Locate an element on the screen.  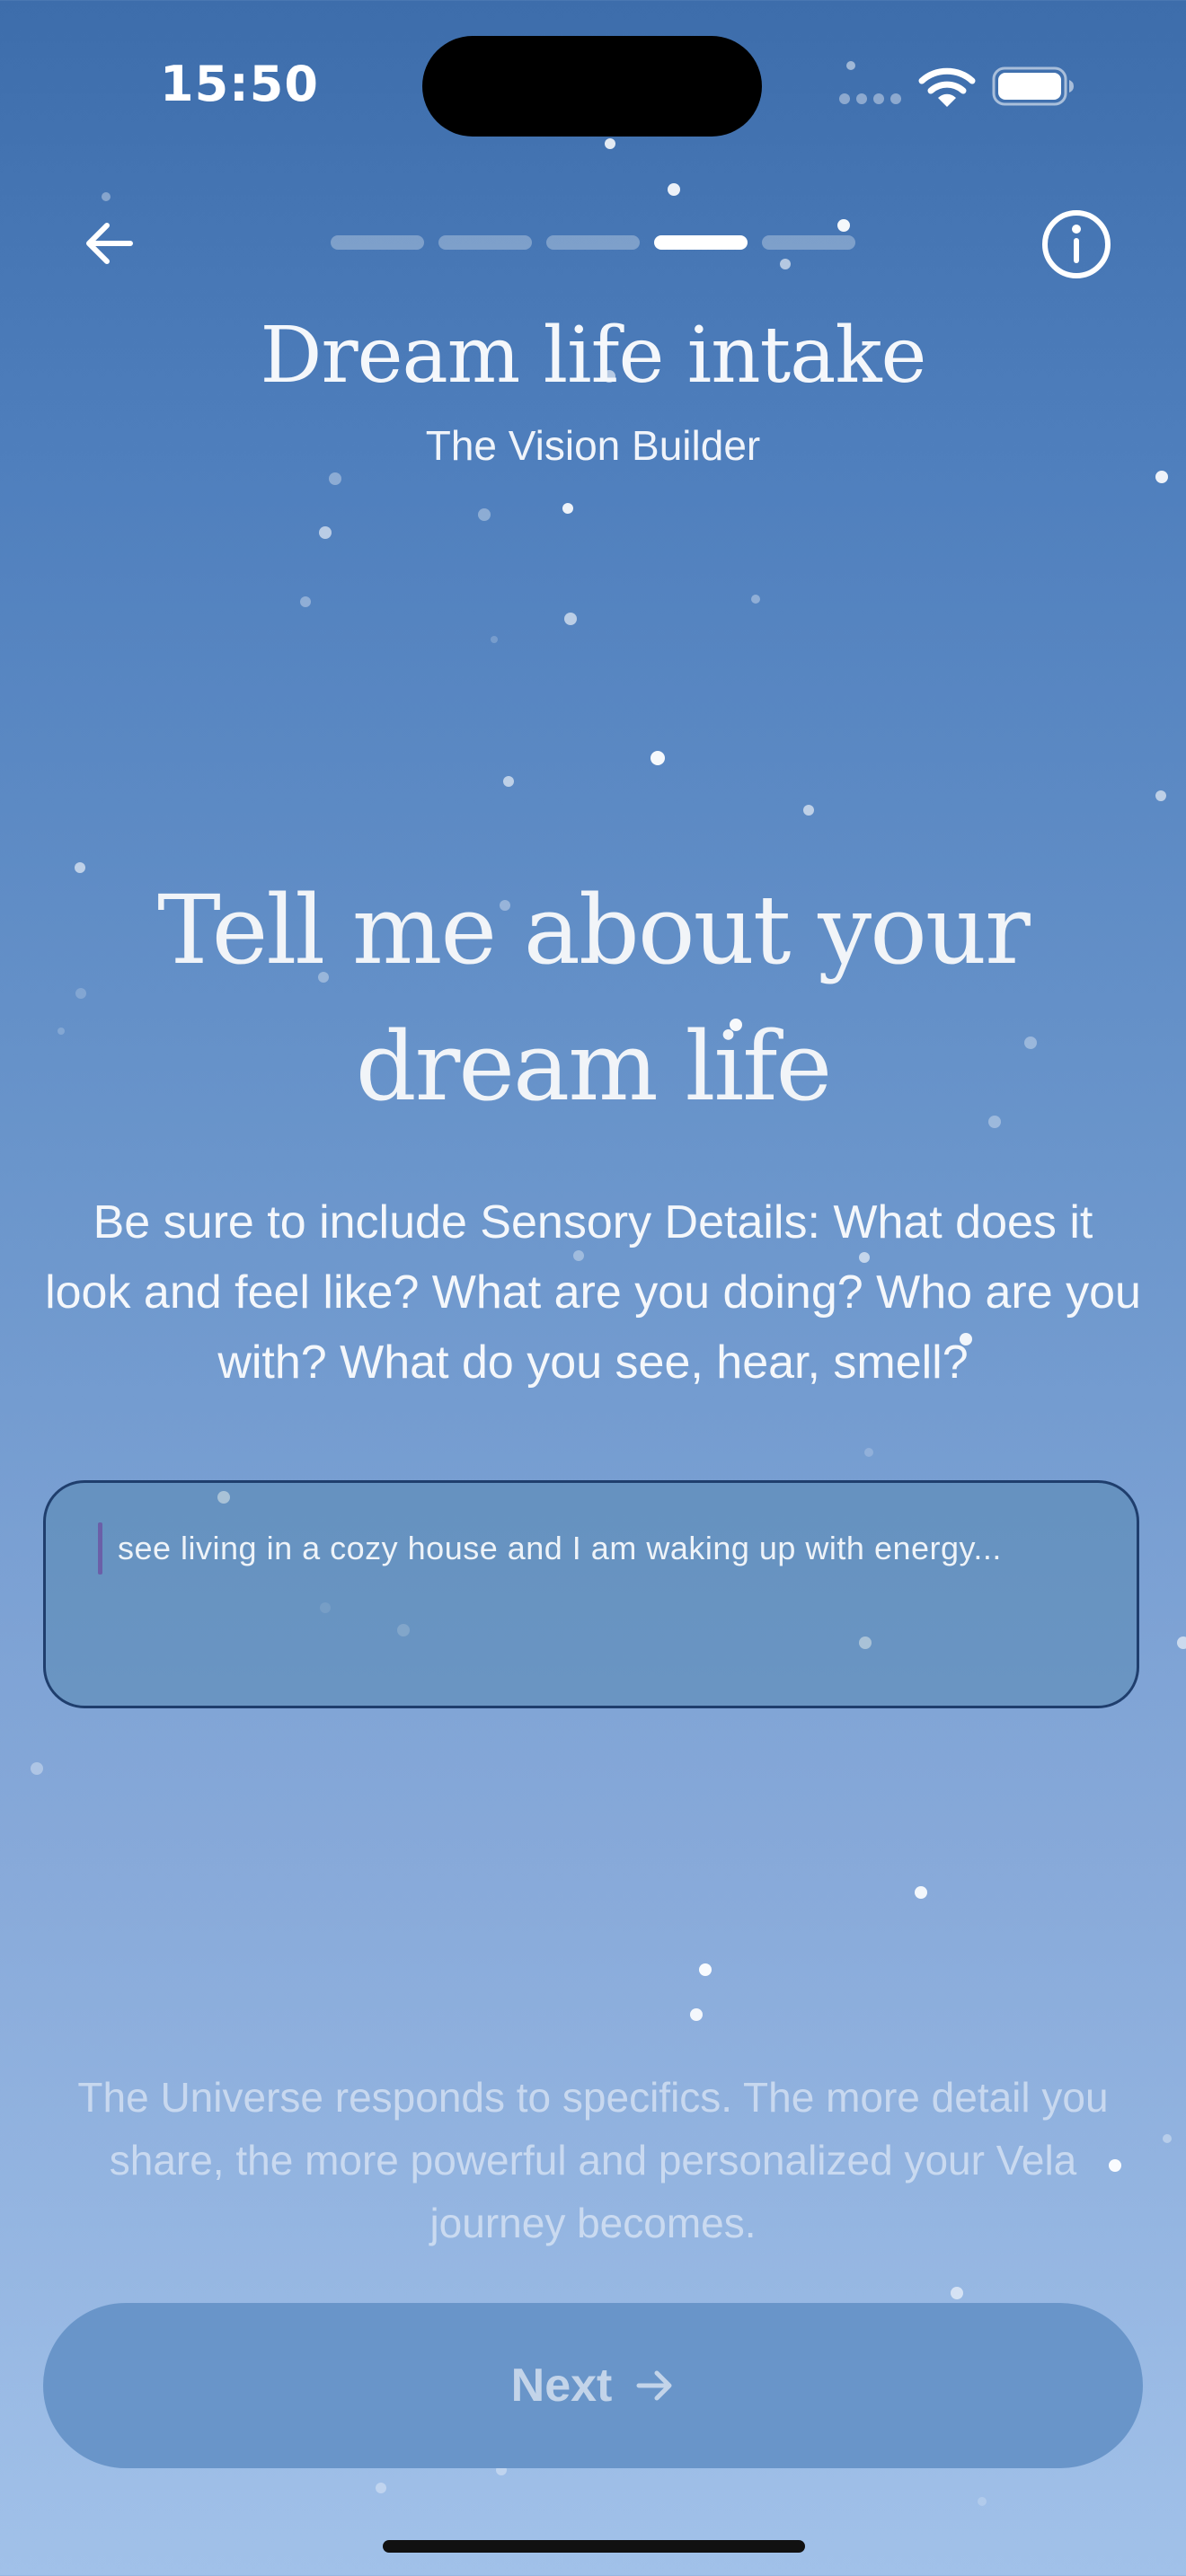
arrow-left-icon is located at coordinates (109, 243).